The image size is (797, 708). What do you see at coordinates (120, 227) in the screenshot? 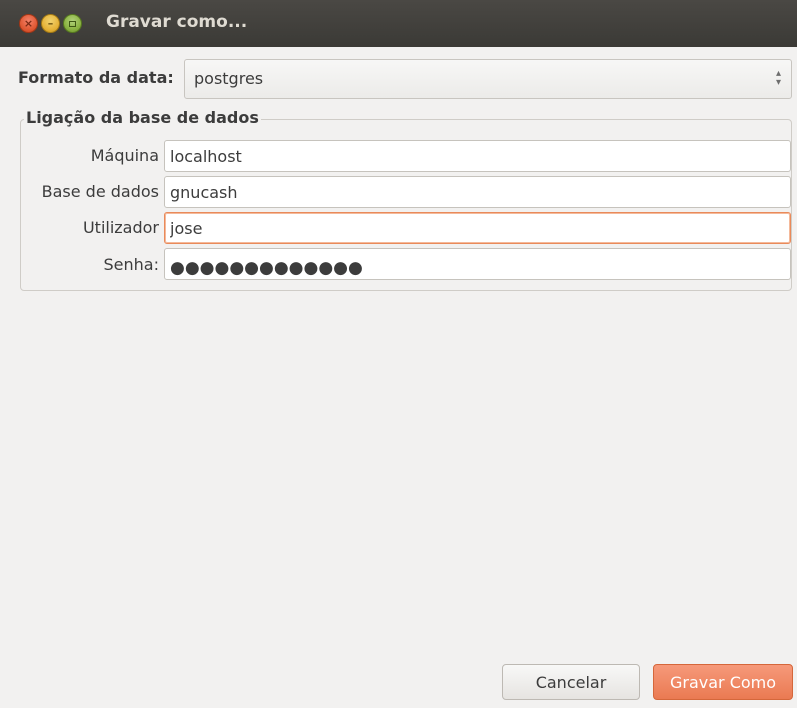
I see `user-label: Utilizador` at bounding box center [120, 227].